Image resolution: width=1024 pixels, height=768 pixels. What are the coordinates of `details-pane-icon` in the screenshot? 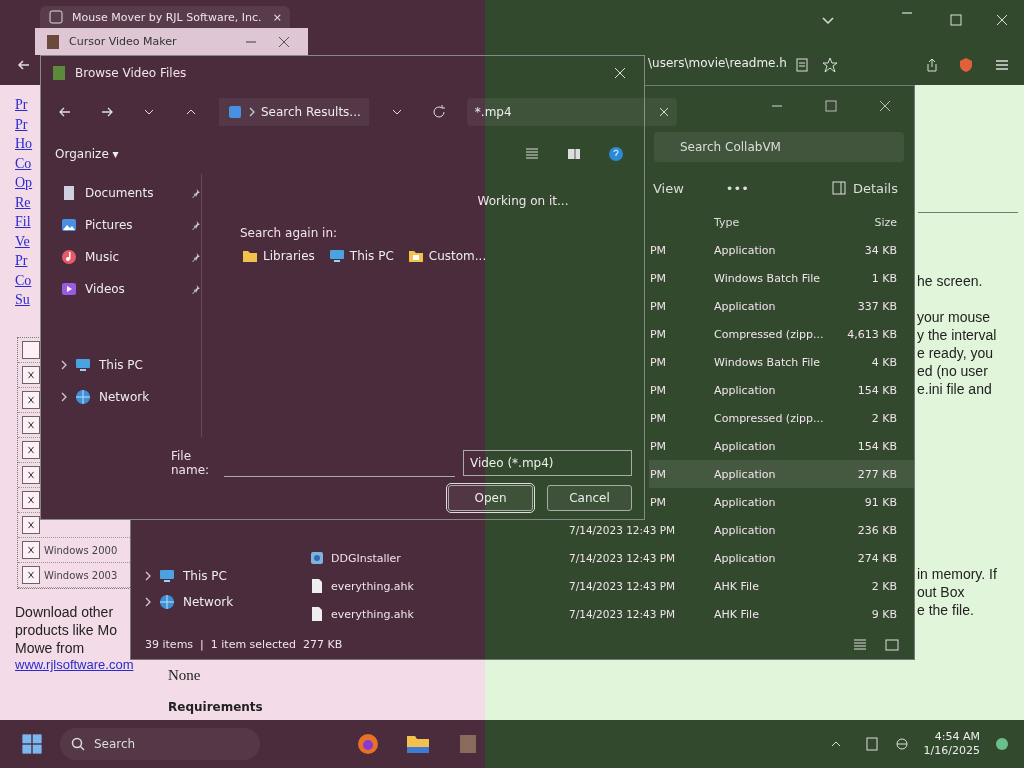 It's located at (838, 188).